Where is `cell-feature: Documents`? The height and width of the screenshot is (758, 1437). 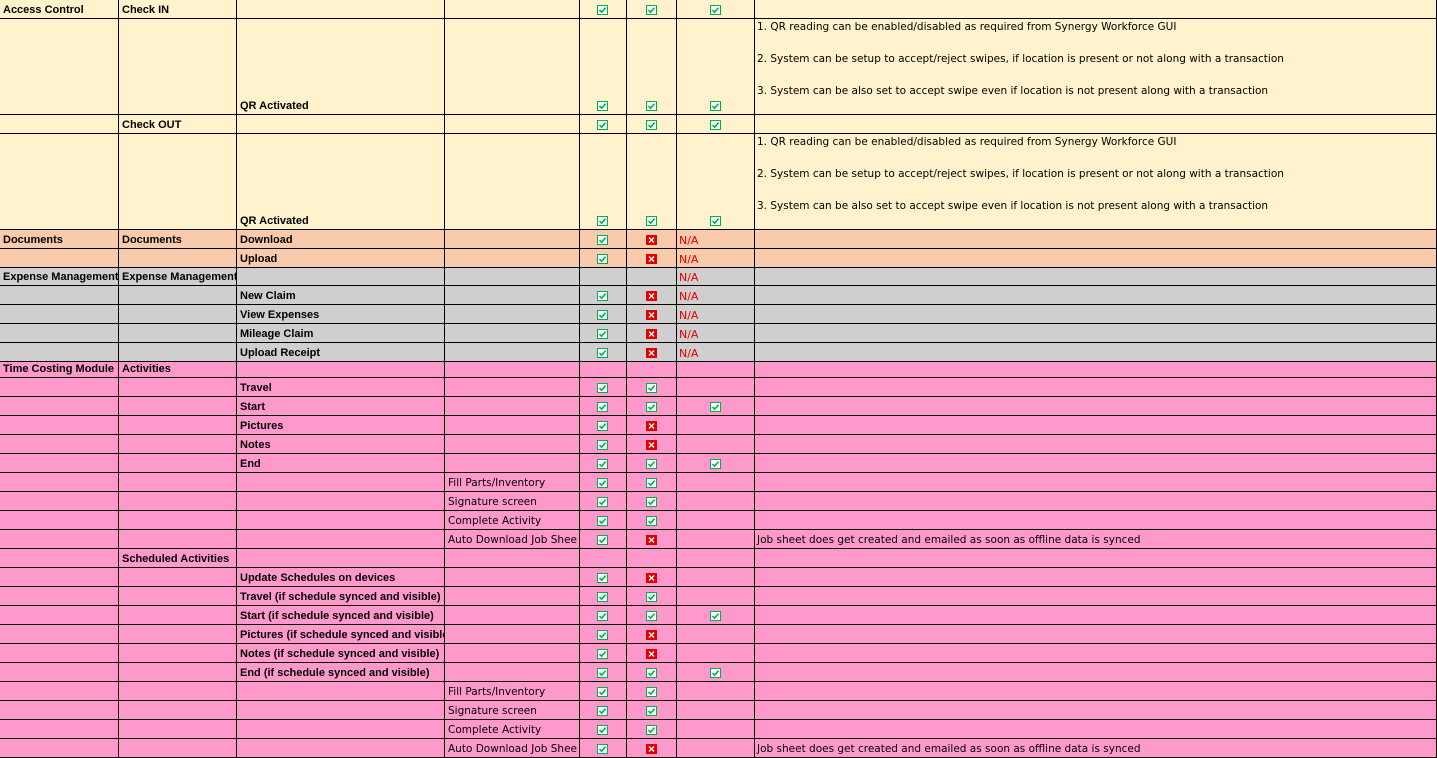 cell-feature: Documents is located at coordinates (178, 239).